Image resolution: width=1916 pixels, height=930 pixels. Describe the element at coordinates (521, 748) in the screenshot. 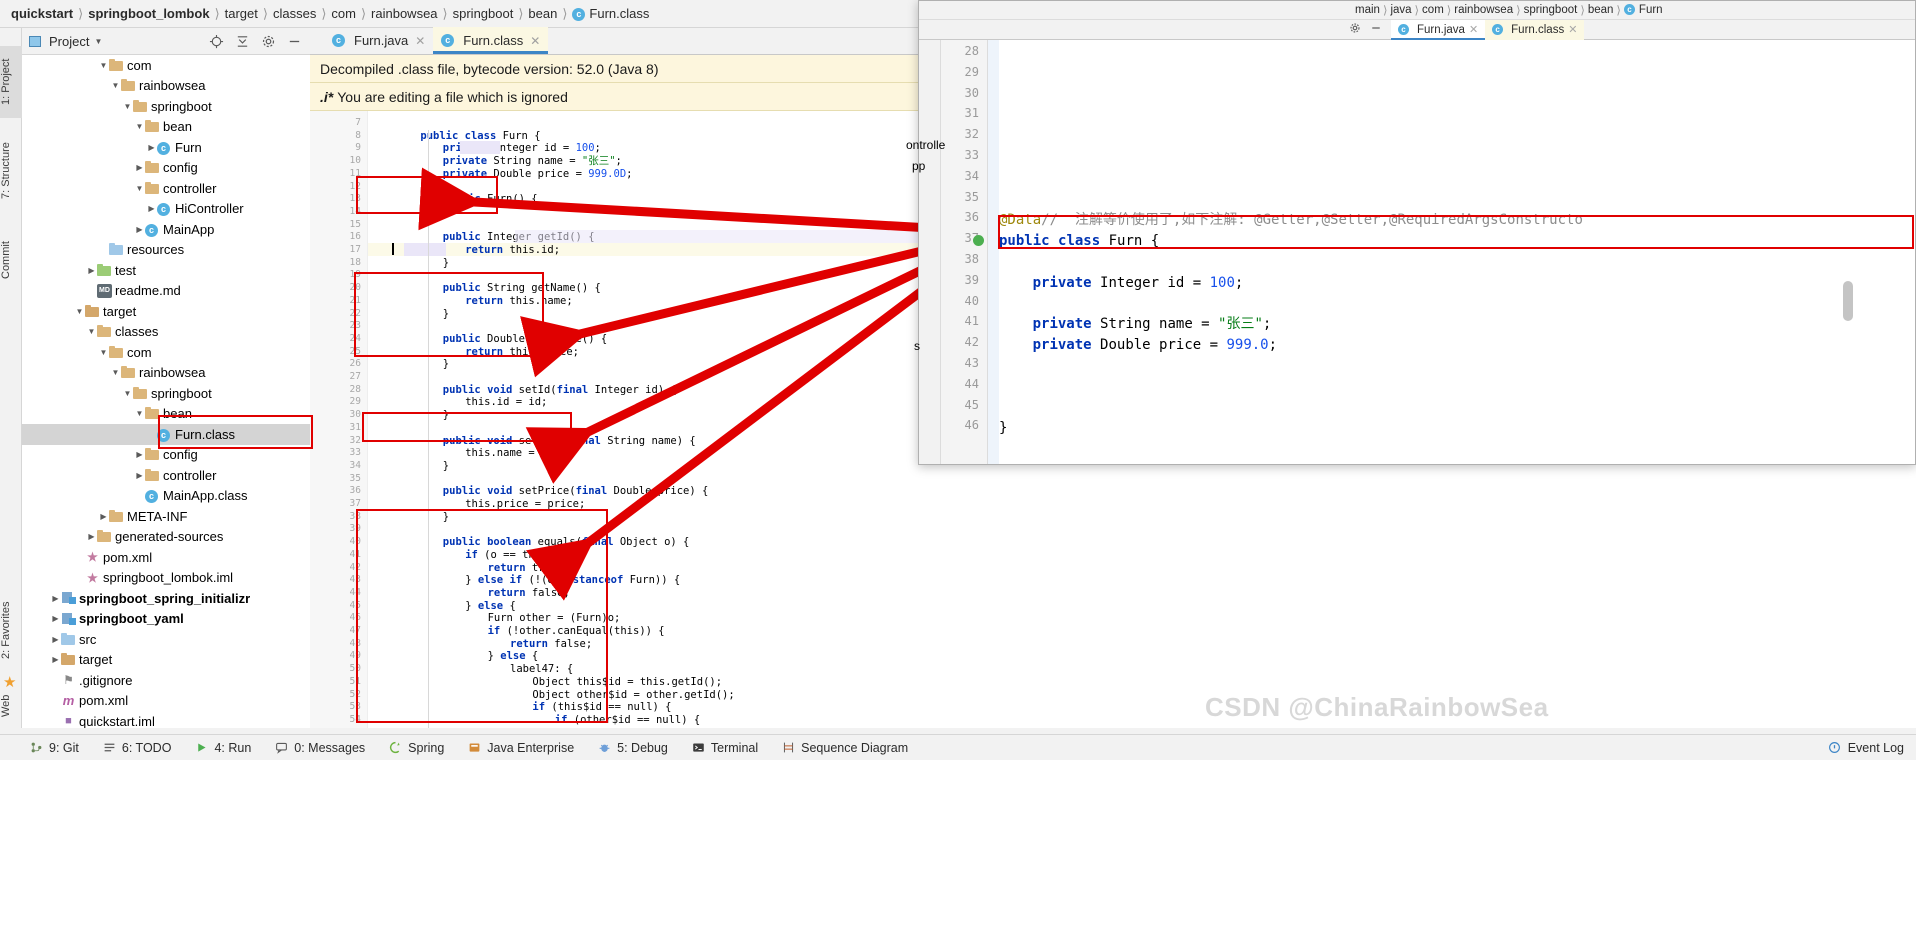

I see `status-bar-item: Java Enterprise` at that location.